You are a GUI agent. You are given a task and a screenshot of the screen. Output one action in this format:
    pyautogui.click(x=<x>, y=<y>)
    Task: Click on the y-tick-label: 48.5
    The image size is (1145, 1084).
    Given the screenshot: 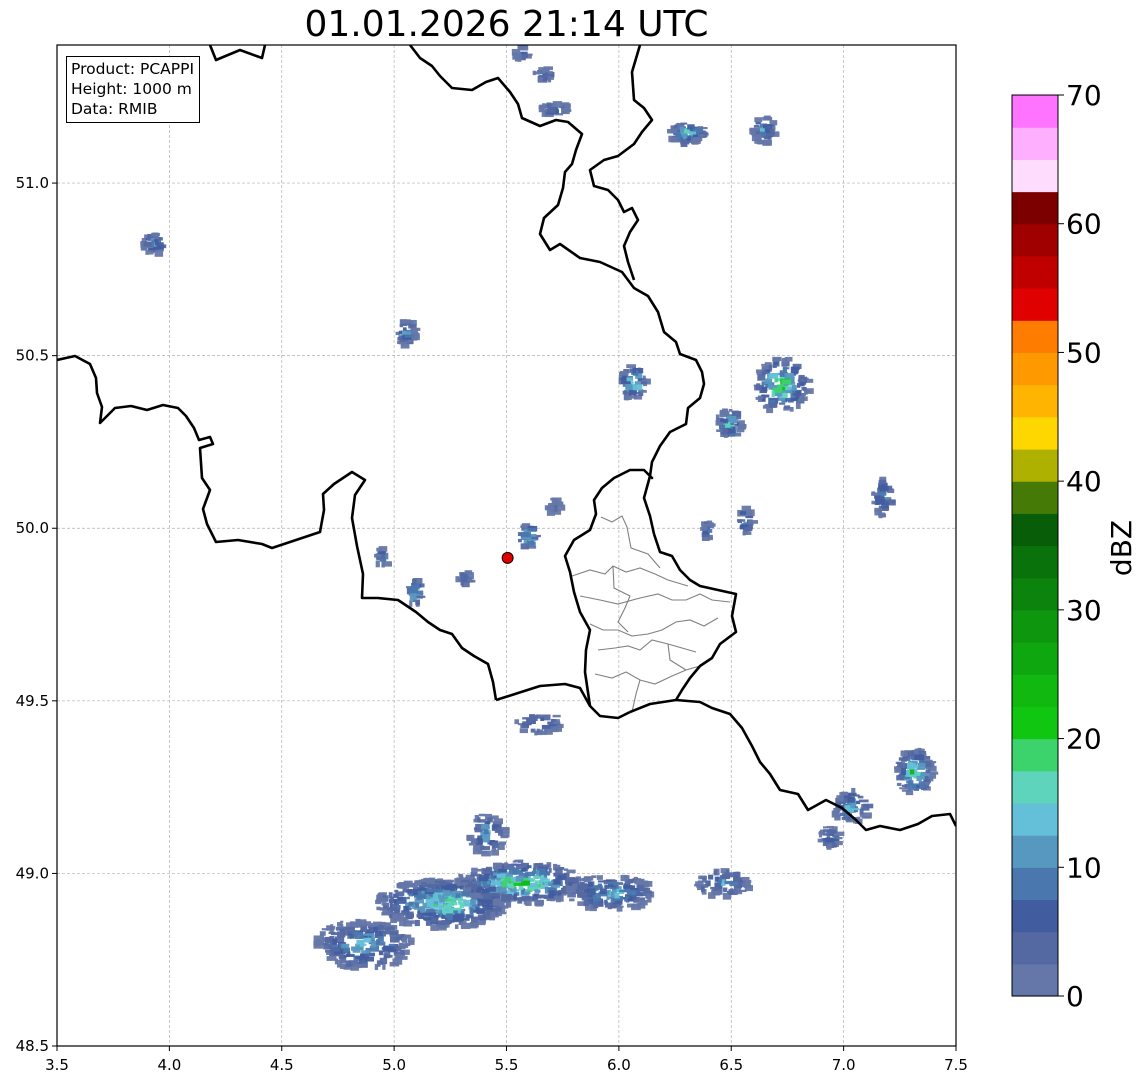 What is the action you would take?
    pyautogui.click(x=32, y=1046)
    